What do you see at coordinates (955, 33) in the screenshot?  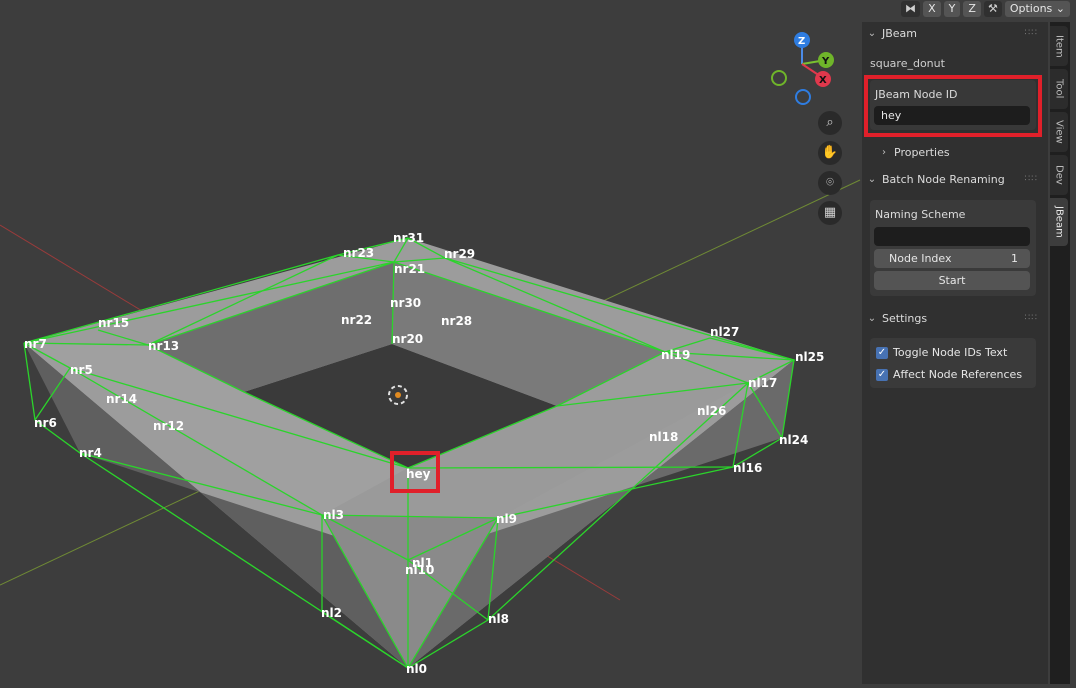 I see `section-jbeam-header: ⌄ JBeam ∷∷` at bounding box center [955, 33].